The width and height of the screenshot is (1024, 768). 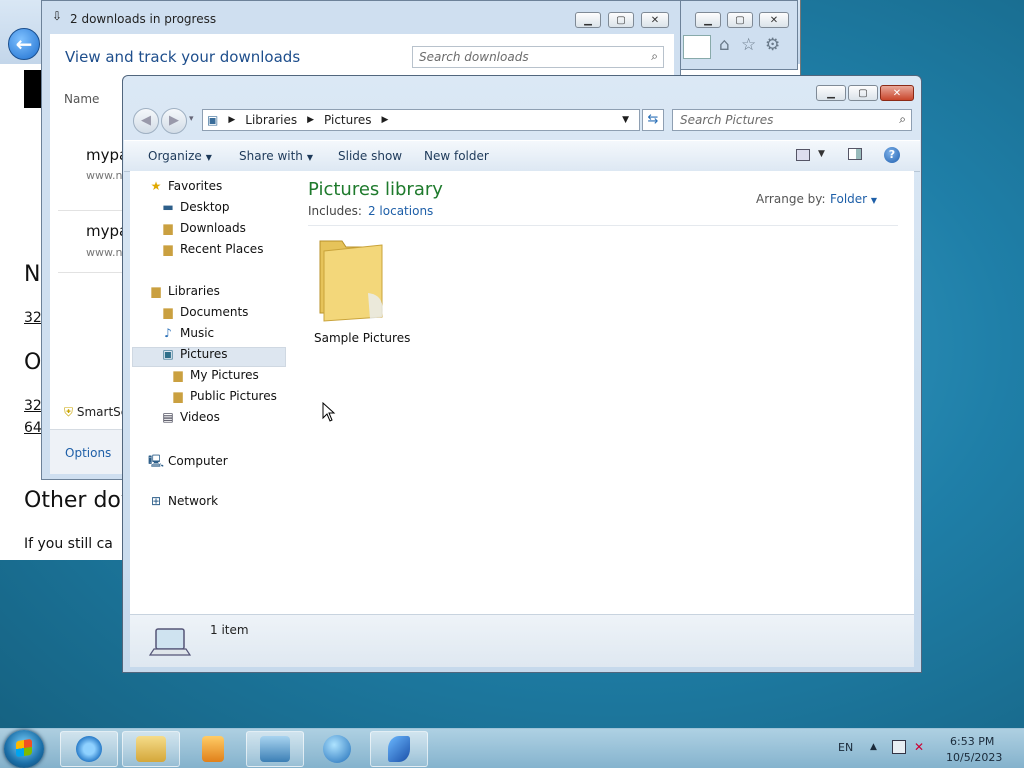 I want to click on browser-address-stub, so click(x=697, y=47).